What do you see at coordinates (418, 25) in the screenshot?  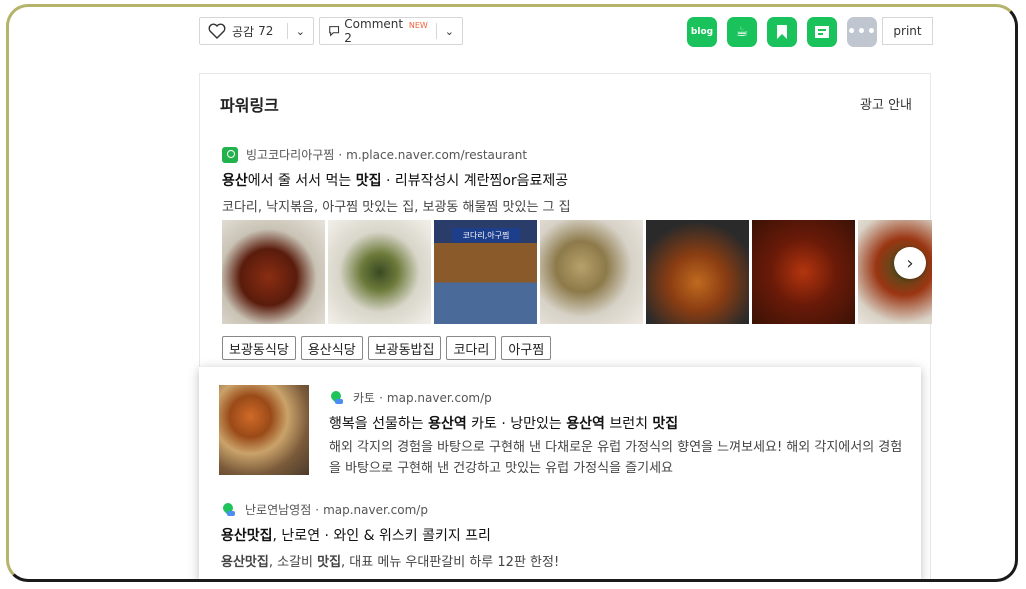 I see `new-badge: NEW` at bounding box center [418, 25].